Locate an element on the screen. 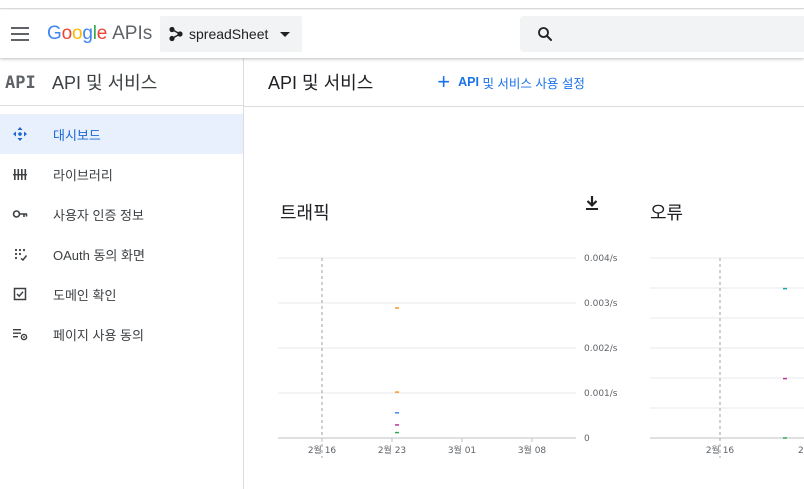  project-hierarchy-icon is located at coordinates (176, 34).